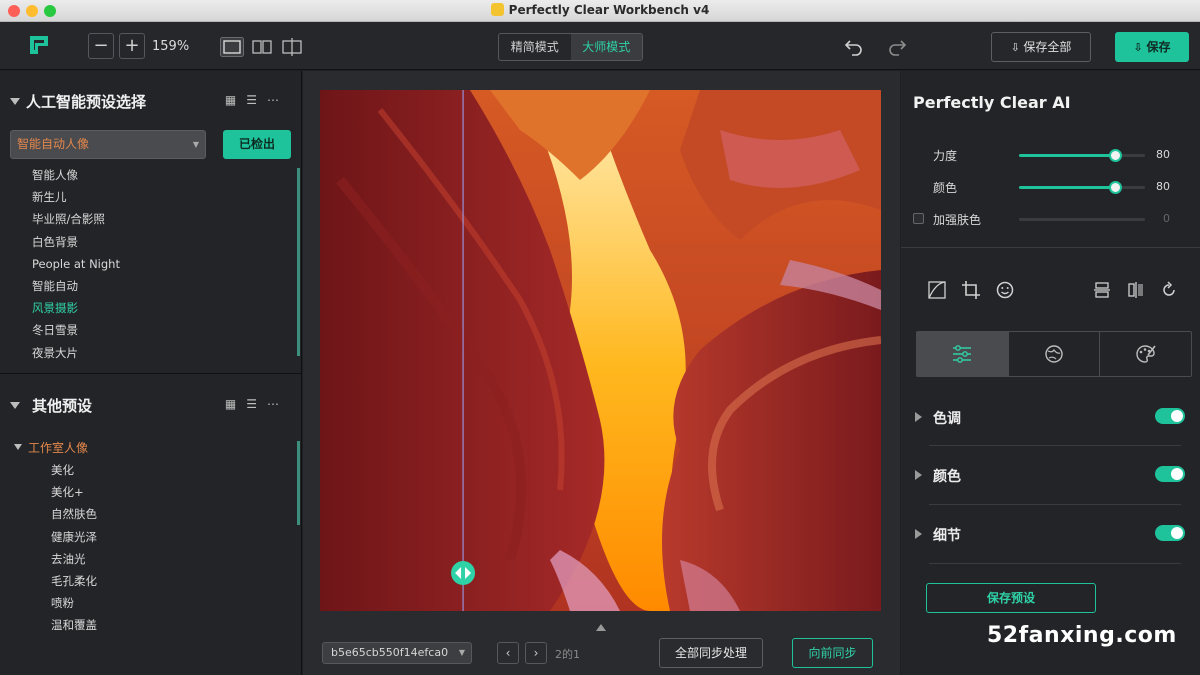 Image resolution: width=1200 pixels, height=675 pixels. I want to click on detail-section: 细节, so click(1050, 534).